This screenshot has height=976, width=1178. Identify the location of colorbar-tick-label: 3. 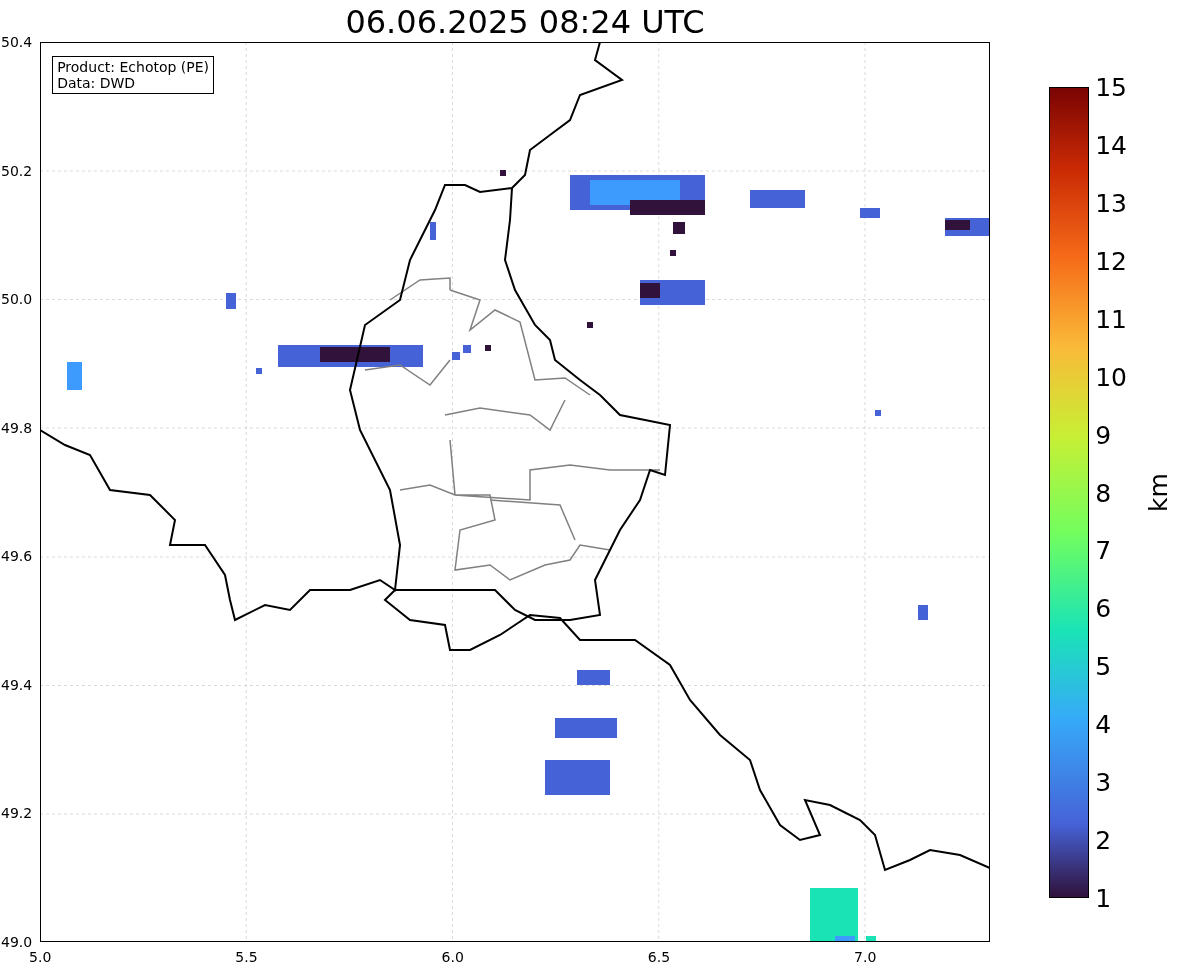
(1103, 782).